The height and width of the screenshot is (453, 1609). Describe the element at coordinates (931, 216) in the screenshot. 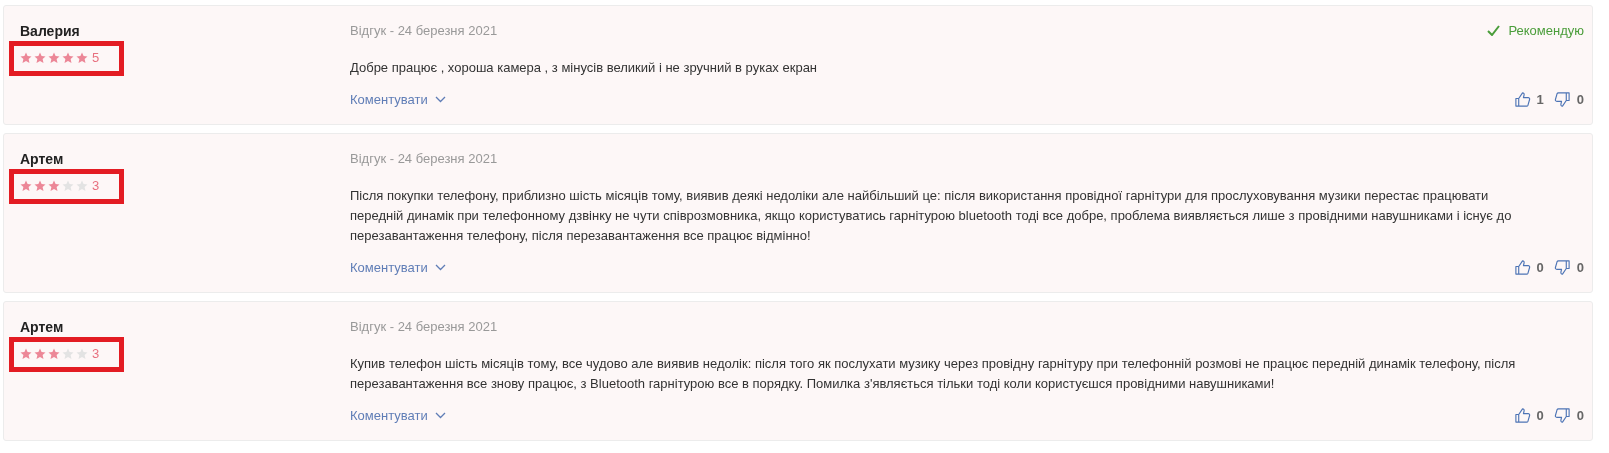

I see `review-text: Після покупки телефону, приблизно шість місяців тому, виявив деякі недоліки але найбільший це: після використання провідної гарнітури для прослуховування музики перестає працювати передній динамік при телефонному дзвінку не чути співрозмовника, якщо користуватись гарнітурою bluetooth тоді все добре, проблема виявляється лише з провідними навушниками і існує до перезавантаження телефону, після перезавантаження все працює відмінно!` at that location.